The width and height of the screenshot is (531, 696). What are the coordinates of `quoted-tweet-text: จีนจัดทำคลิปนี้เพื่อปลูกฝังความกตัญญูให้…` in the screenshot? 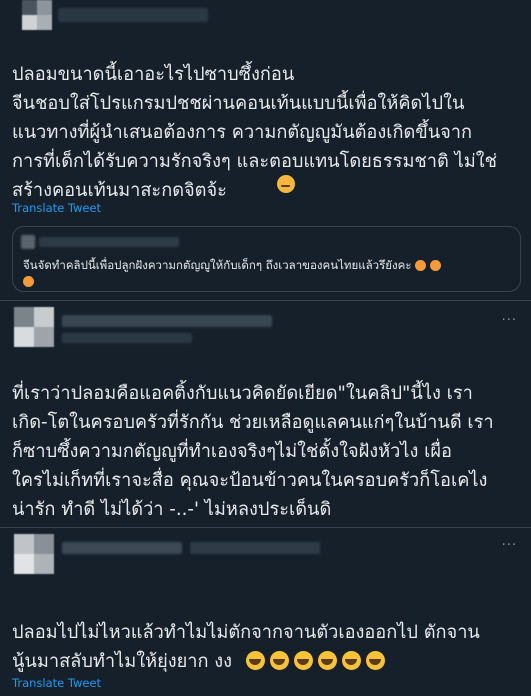 It's located at (268, 273).